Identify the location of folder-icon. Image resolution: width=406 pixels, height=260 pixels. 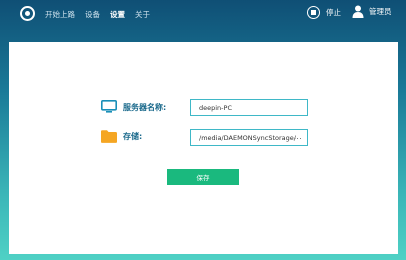
(109, 136).